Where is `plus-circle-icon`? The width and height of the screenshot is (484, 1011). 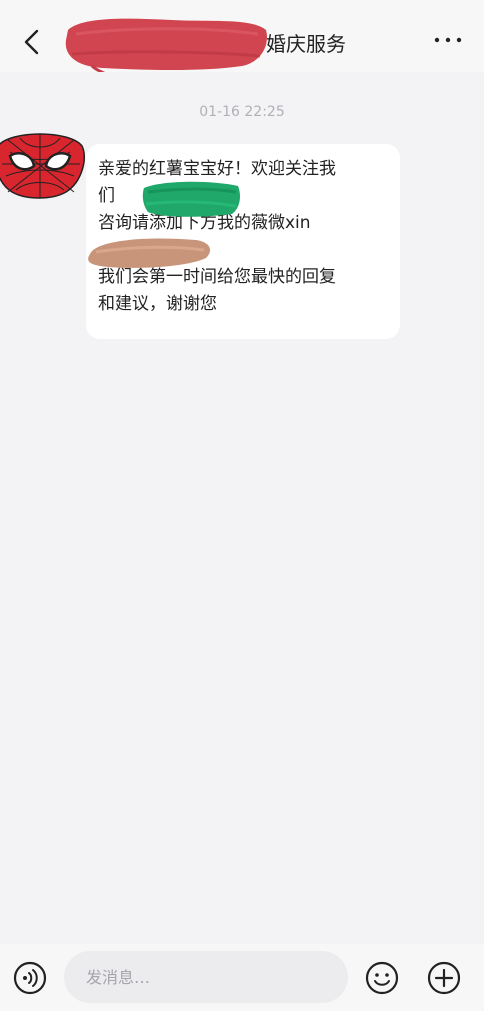 plus-circle-icon is located at coordinates (444, 978).